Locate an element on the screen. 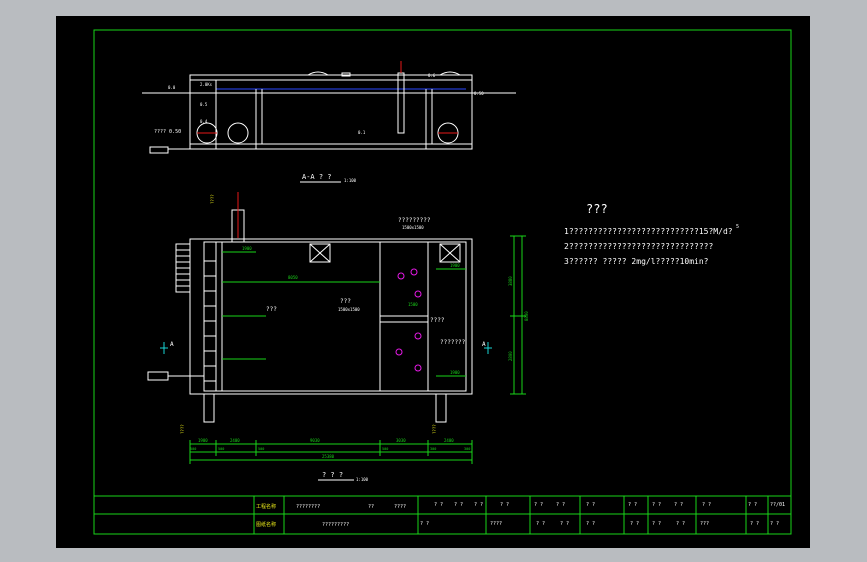 The height and width of the screenshot is (562, 867). project-value: ???????? is located at coordinates (308, 507).